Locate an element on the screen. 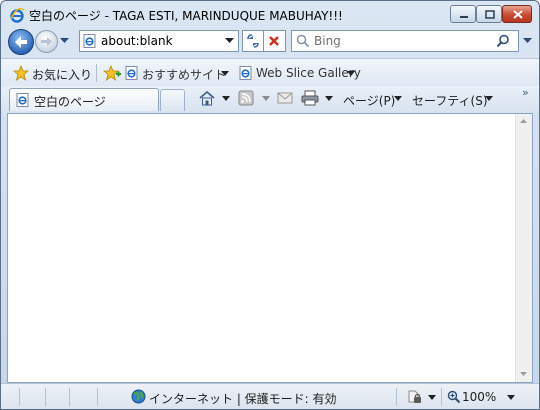 This screenshot has width=540, height=410. search-input is located at coordinates (399, 41).